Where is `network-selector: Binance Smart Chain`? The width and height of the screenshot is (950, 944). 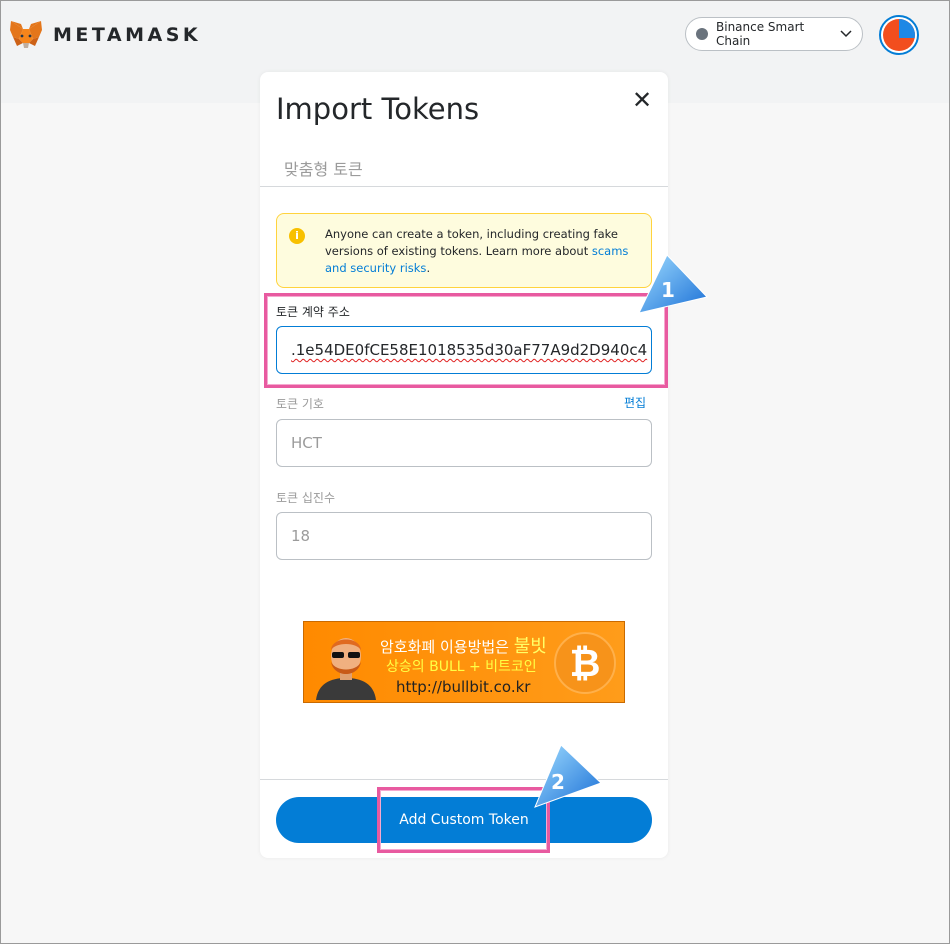 network-selector: Binance Smart Chain is located at coordinates (774, 34).